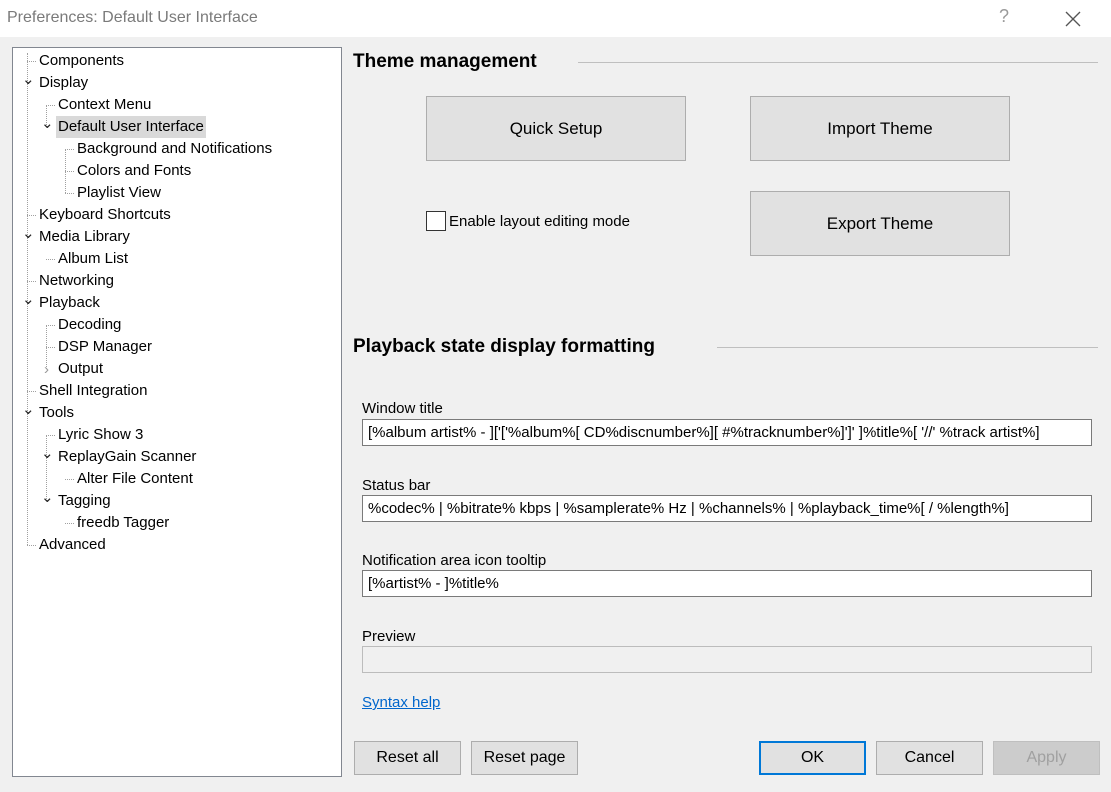  Describe the element at coordinates (727, 432) in the screenshot. I see `window-title-input` at that location.